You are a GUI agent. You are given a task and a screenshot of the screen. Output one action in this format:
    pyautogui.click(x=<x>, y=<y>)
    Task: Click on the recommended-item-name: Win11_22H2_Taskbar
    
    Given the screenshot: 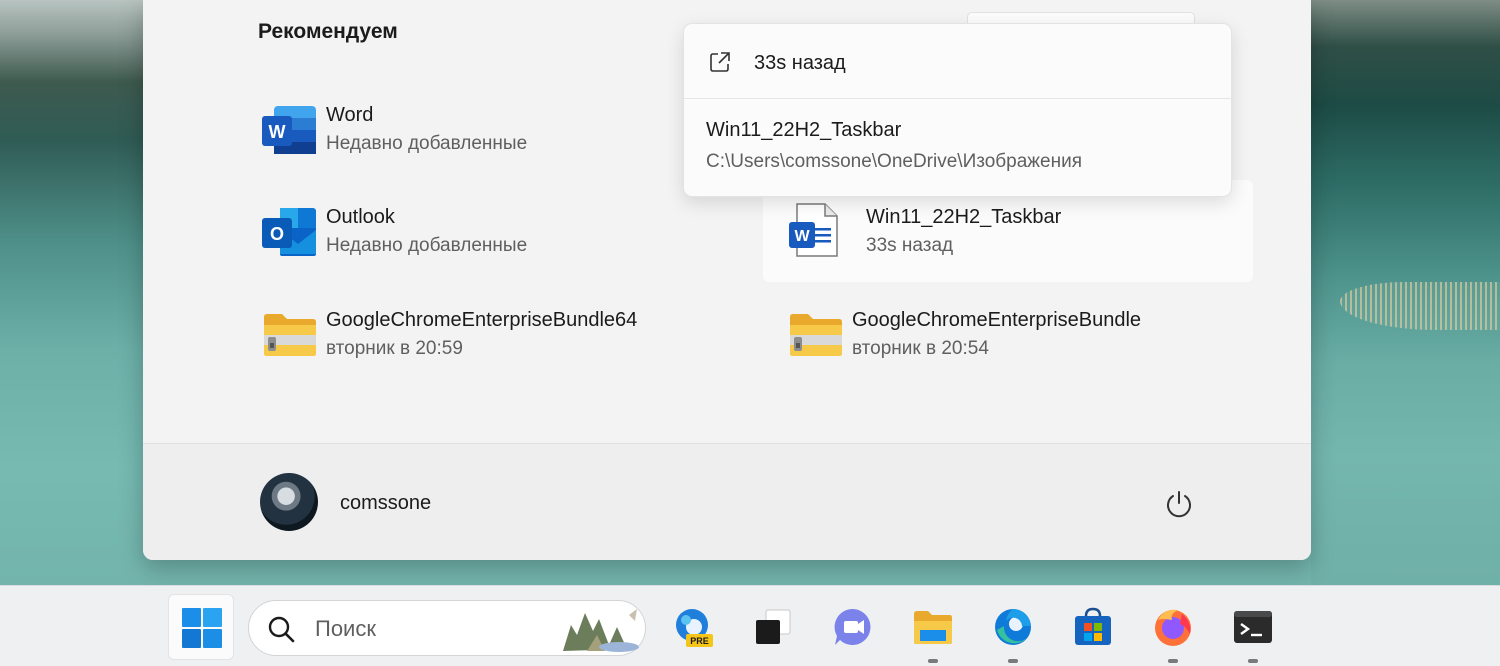 What is the action you would take?
    pyautogui.click(x=964, y=217)
    